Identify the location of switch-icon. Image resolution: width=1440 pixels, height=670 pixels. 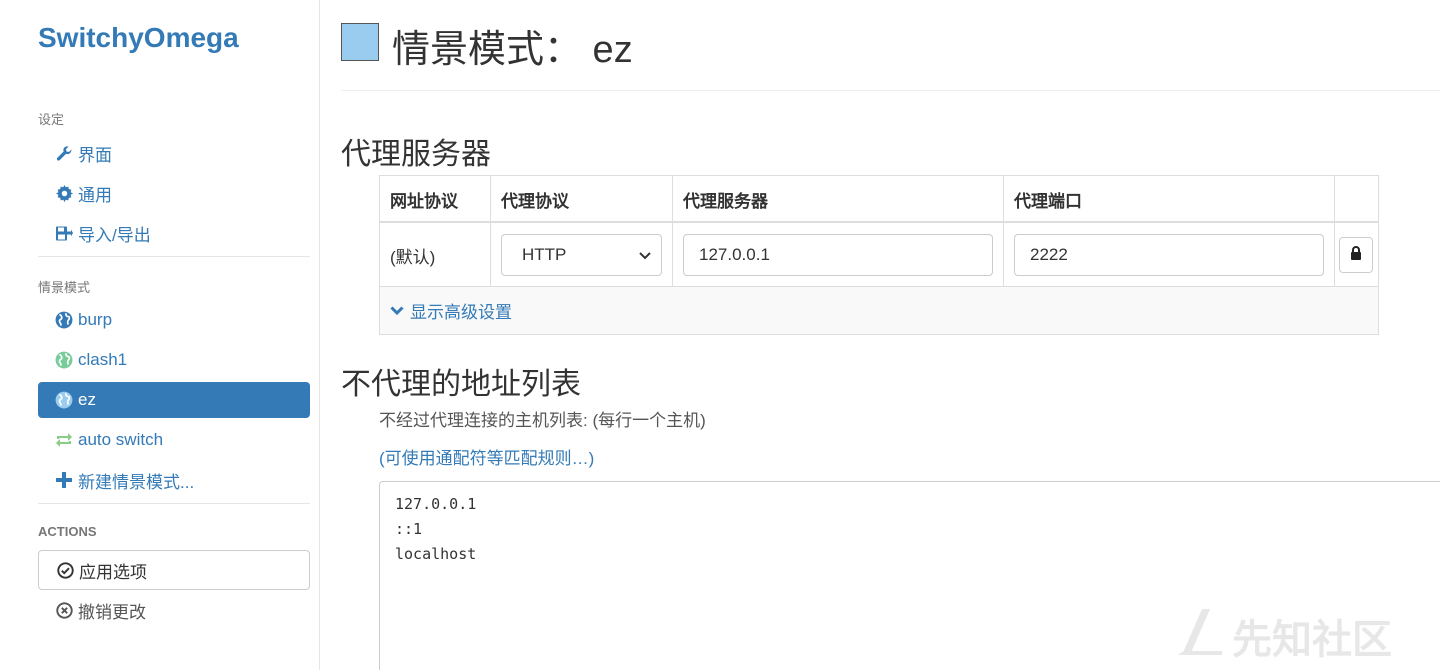
(64, 440).